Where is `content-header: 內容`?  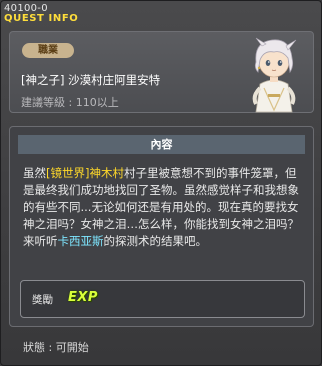
content-header: 內容 is located at coordinates (161, 144).